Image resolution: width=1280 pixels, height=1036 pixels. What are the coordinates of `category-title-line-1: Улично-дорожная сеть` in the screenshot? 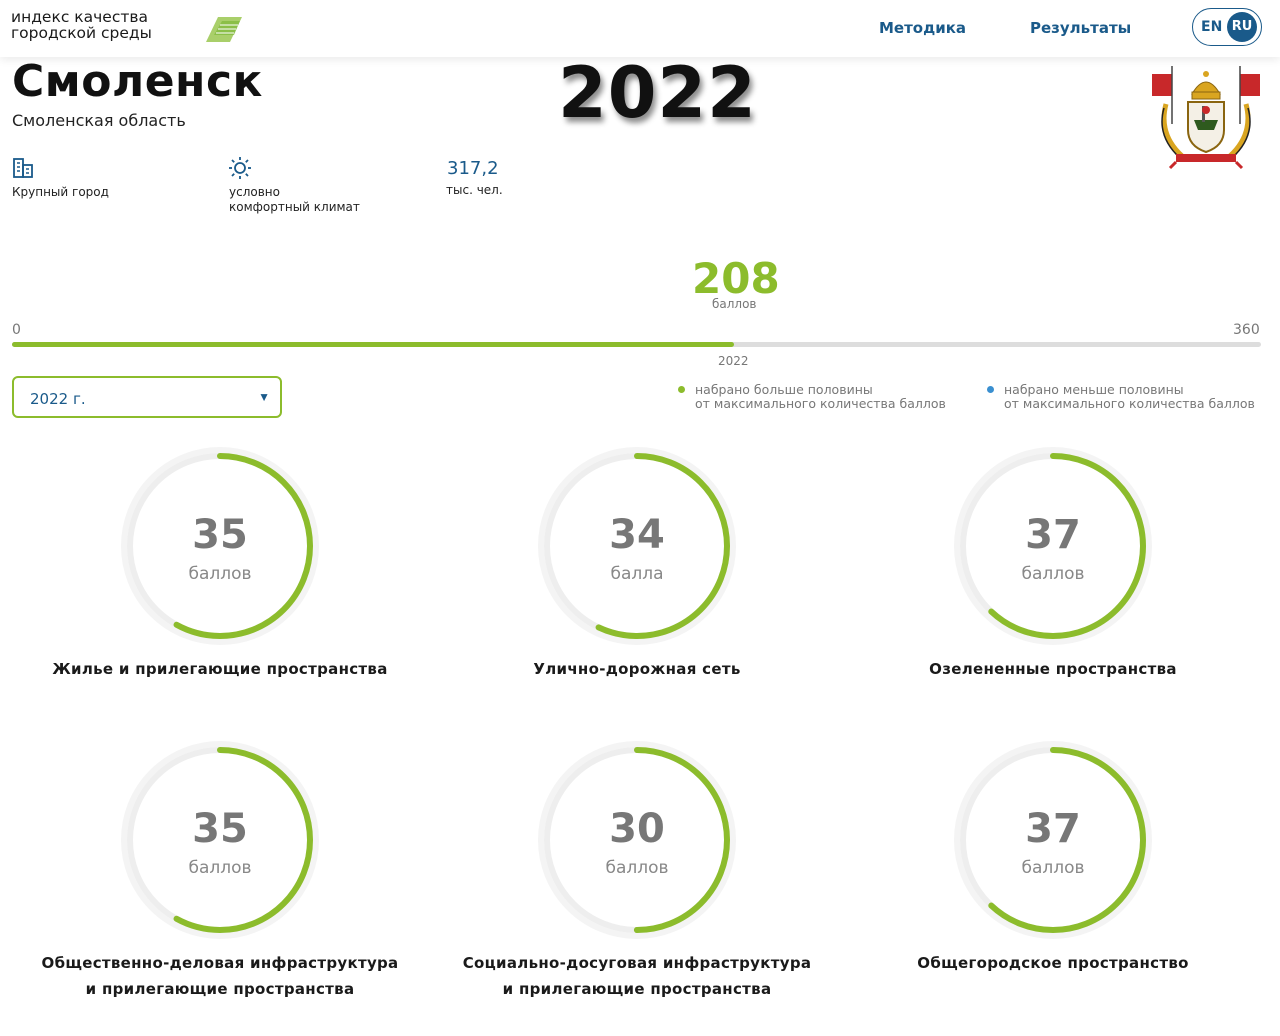 It's located at (637, 669).